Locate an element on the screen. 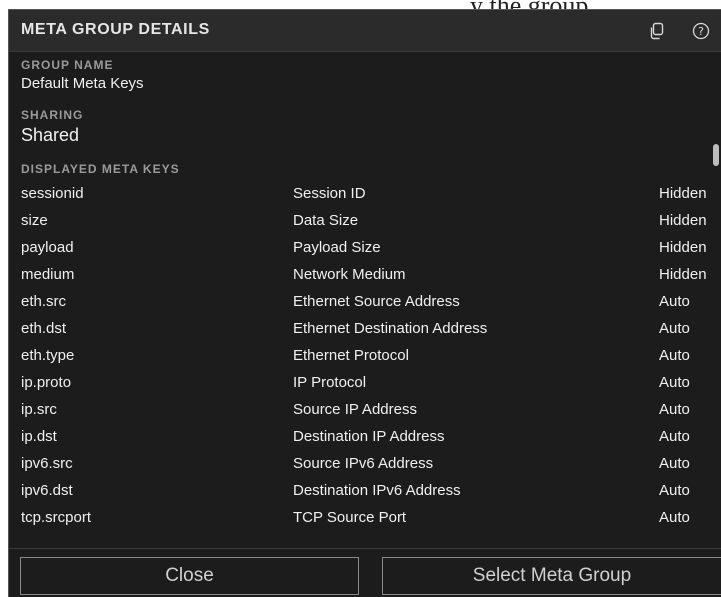 The width and height of the screenshot is (721, 597). meta-key-name: eth.type is located at coordinates (48, 355).